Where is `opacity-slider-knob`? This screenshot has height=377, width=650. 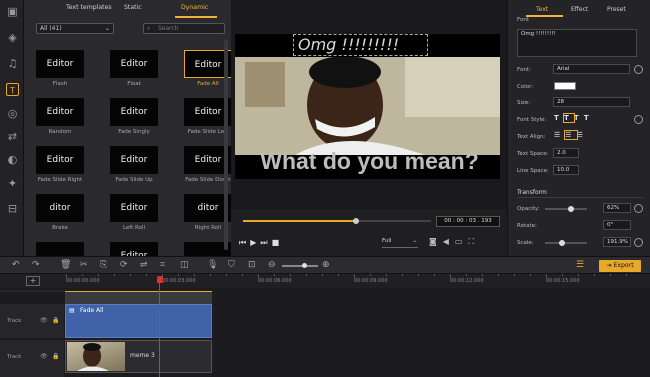 opacity-slider-knob is located at coordinates (571, 209).